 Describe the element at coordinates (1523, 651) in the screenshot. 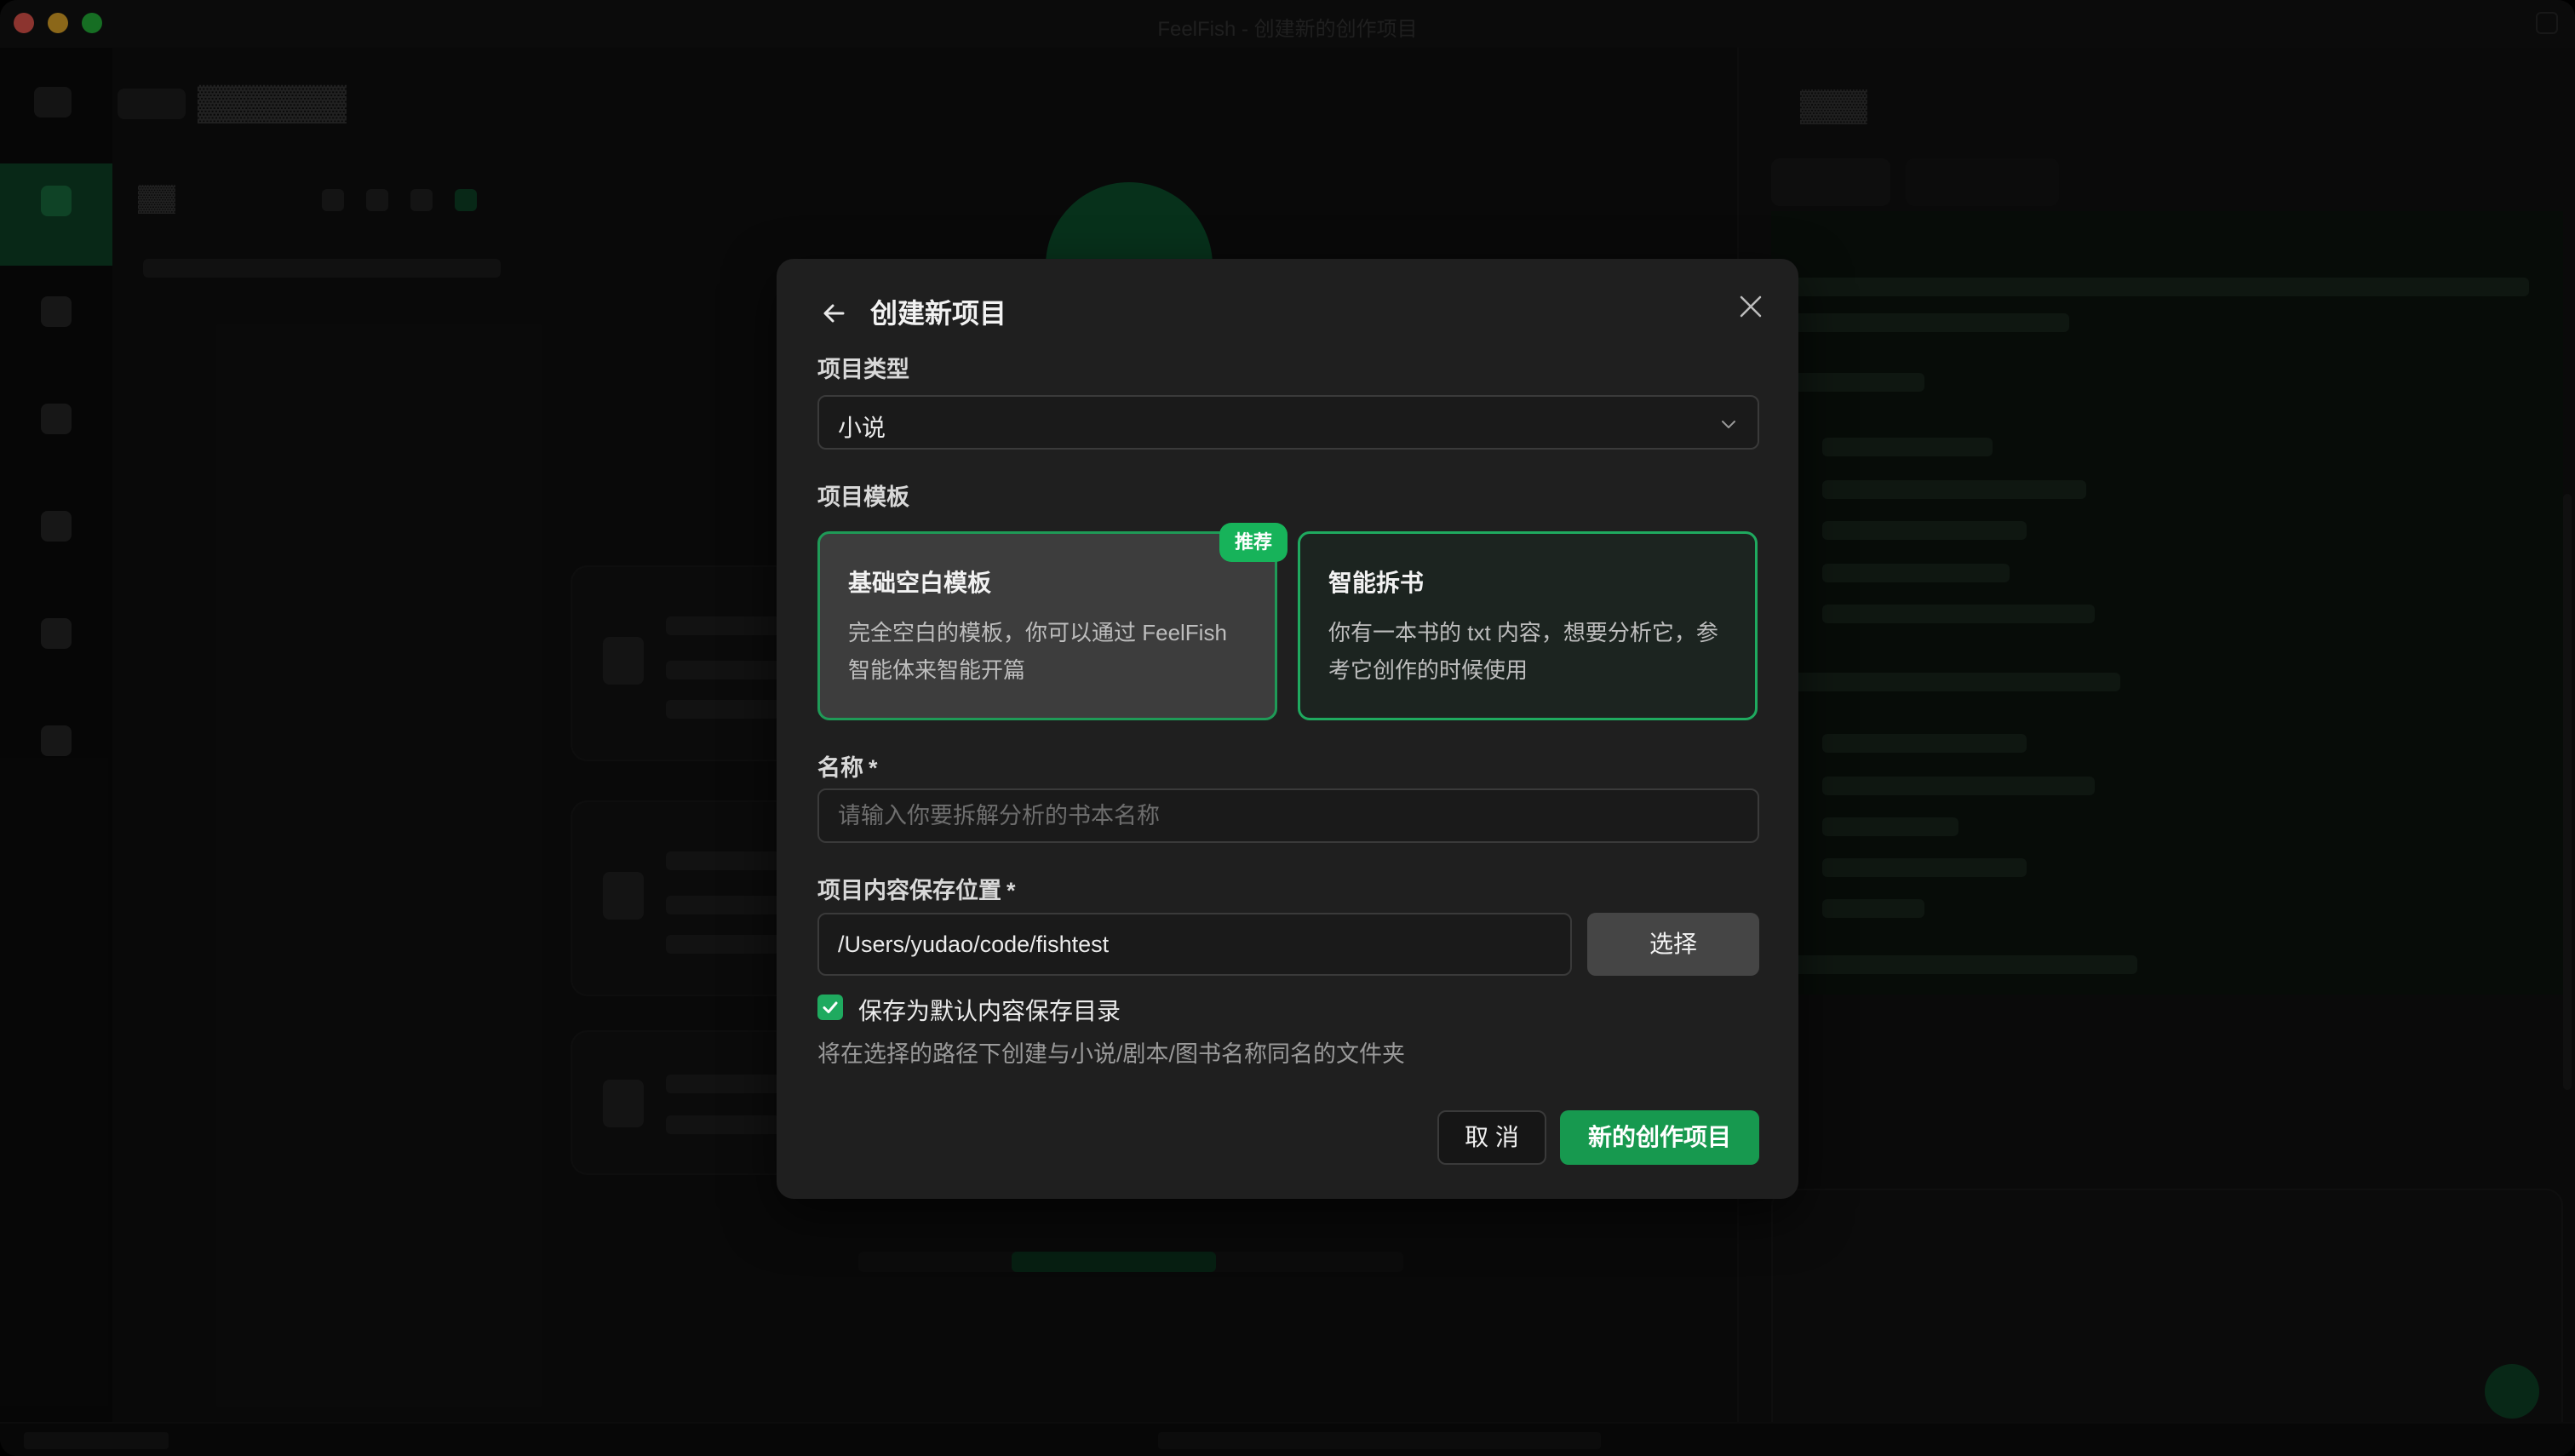

I see `template-description: 你有一本书的 txt 内容，想要分析它，参考它创作的时候使用` at that location.